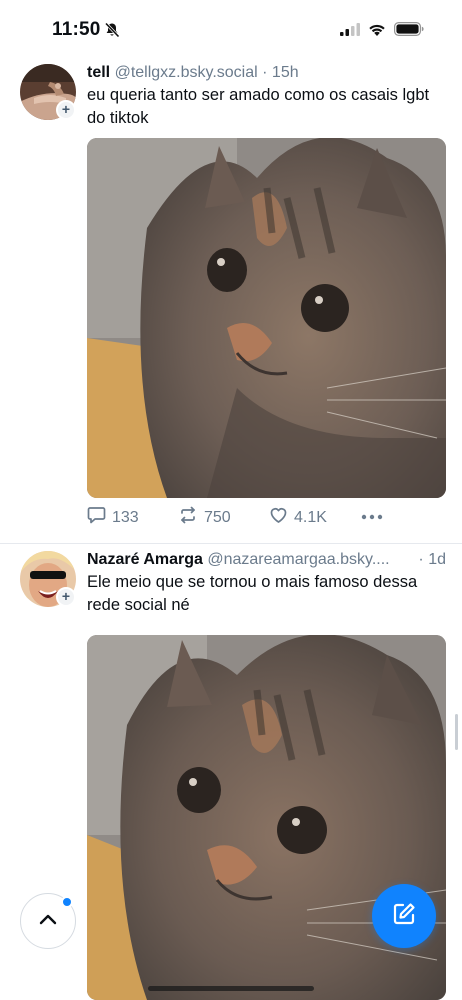 Image resolution: width=462 pixels, height=1000 pixels. I want to click on more-options-button, so click(372, 517).